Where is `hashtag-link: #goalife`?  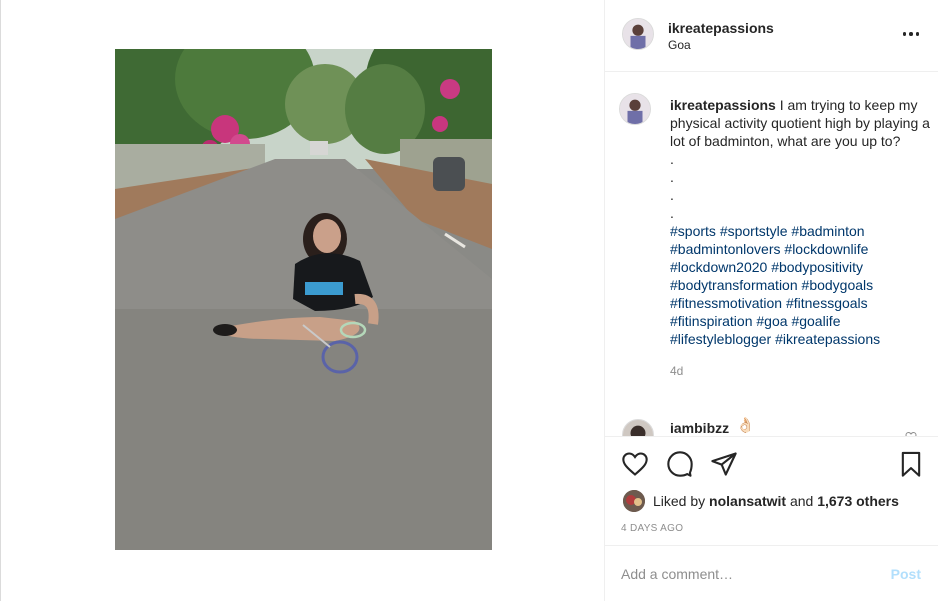 hashtag-link: #goalife is located at coordinates (815, 321).